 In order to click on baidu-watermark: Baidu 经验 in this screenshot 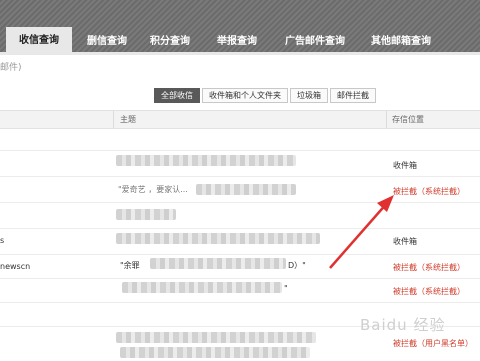, I will do `click(403, 325)`.